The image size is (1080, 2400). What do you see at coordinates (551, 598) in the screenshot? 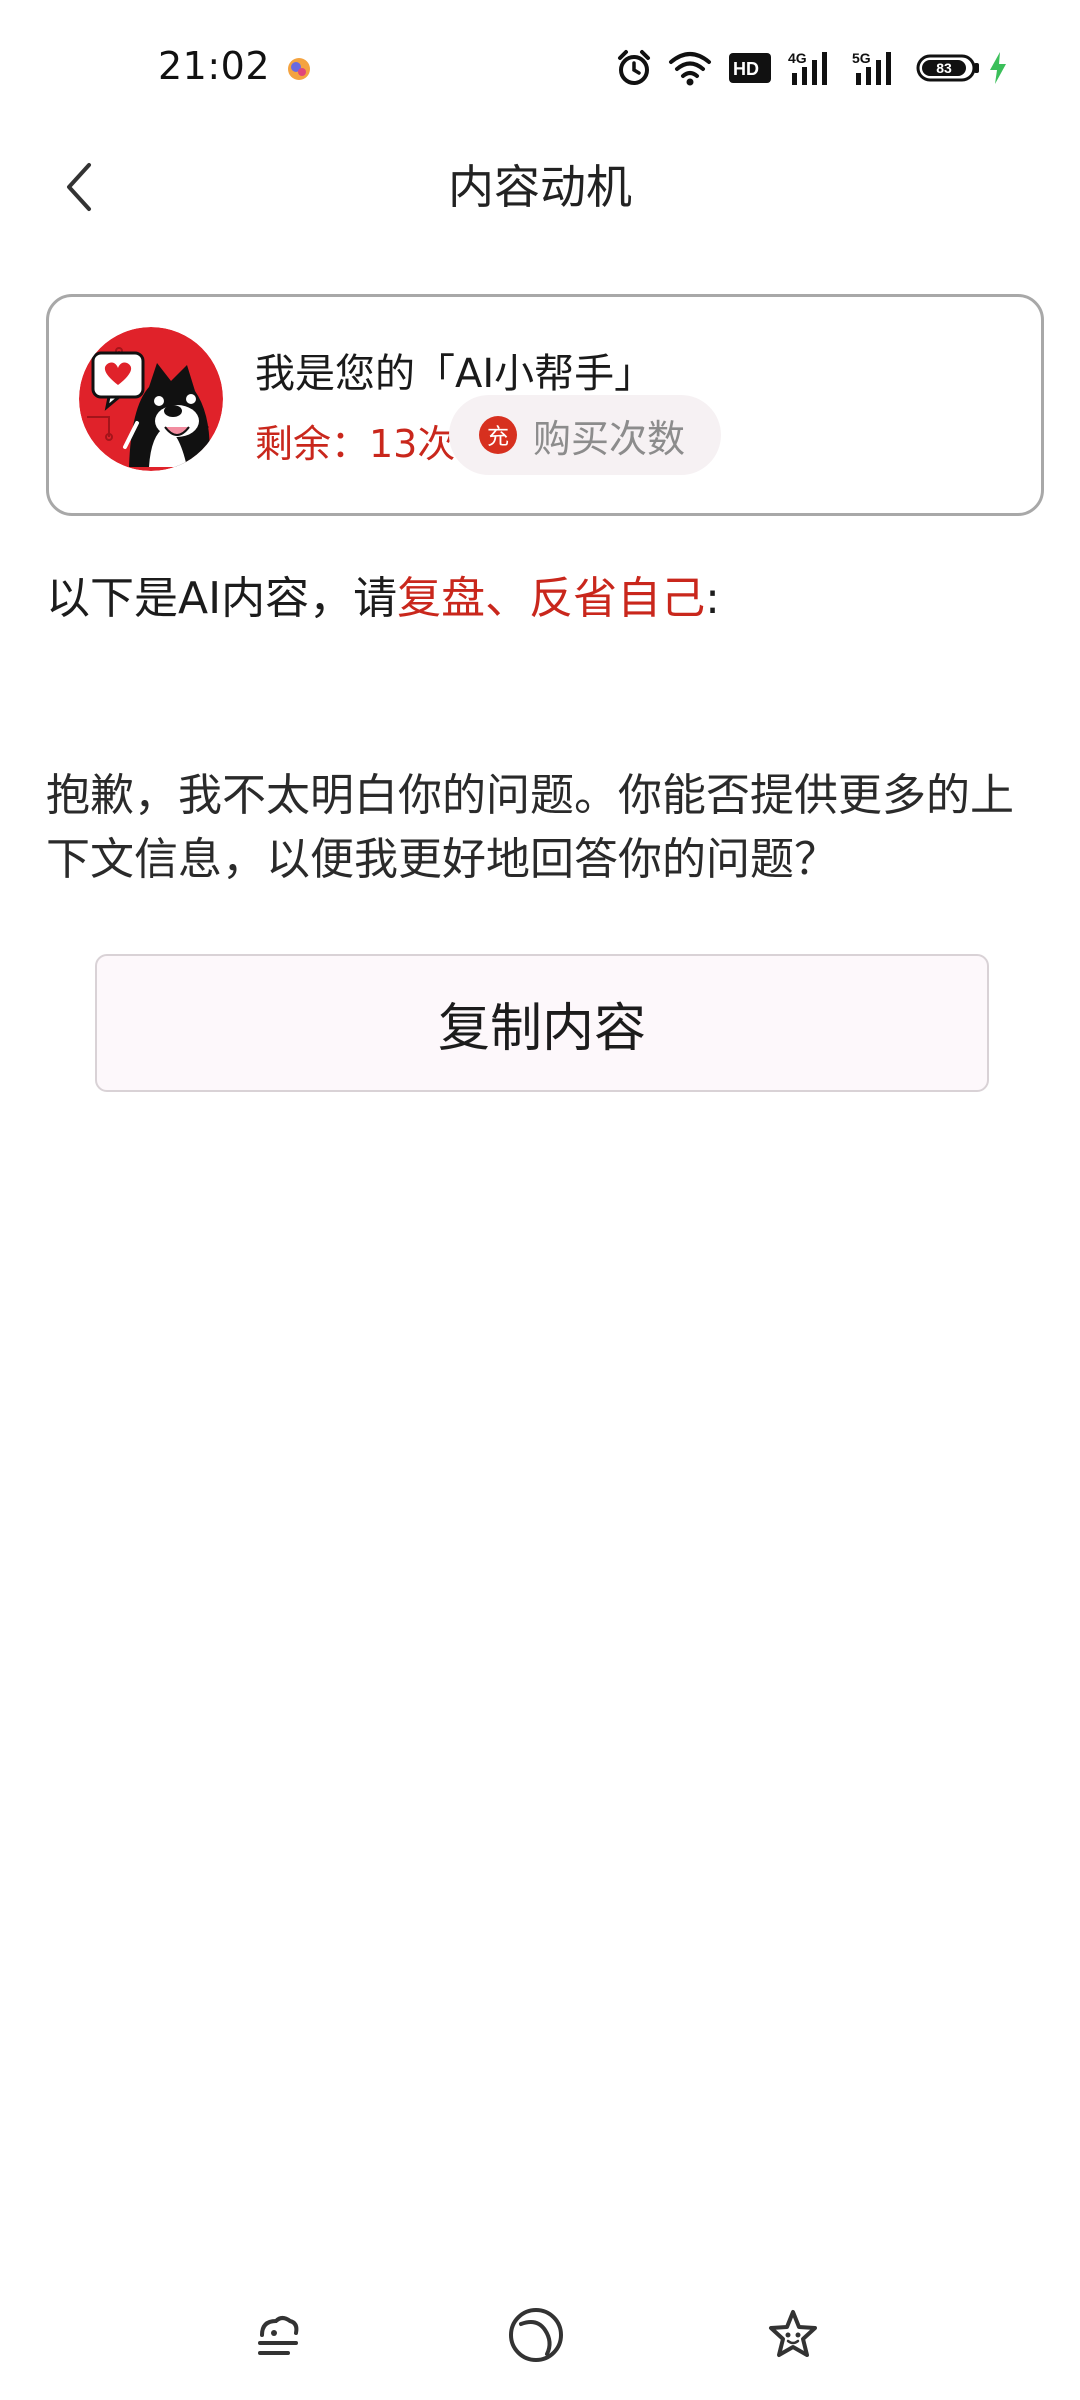
I see `intro-highlight: 复盘、反省自己` at bounding box center [551, 598].